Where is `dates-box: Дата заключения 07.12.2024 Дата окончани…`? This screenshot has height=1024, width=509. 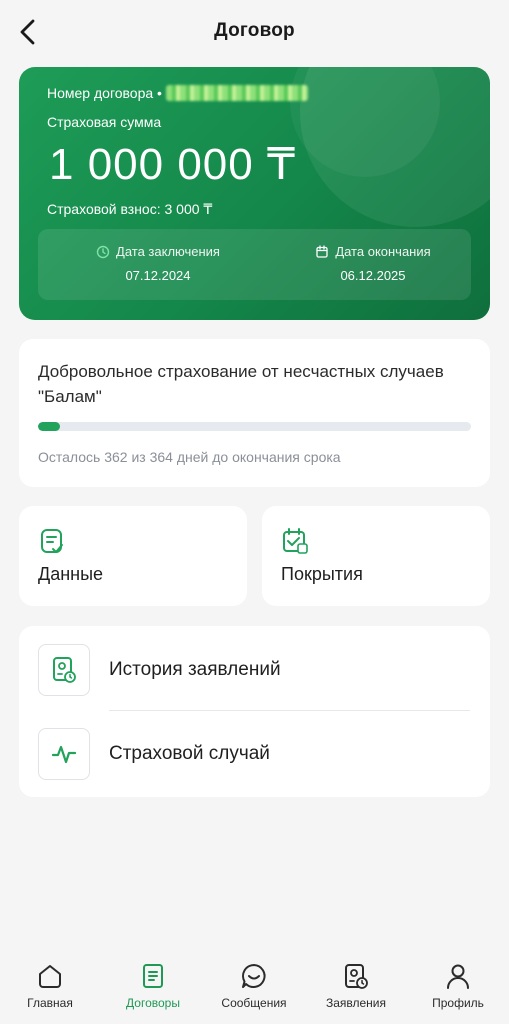
dates-box: Дата заключения 07.12.2024 Дата окончани… is located at coordinates (254, 264).